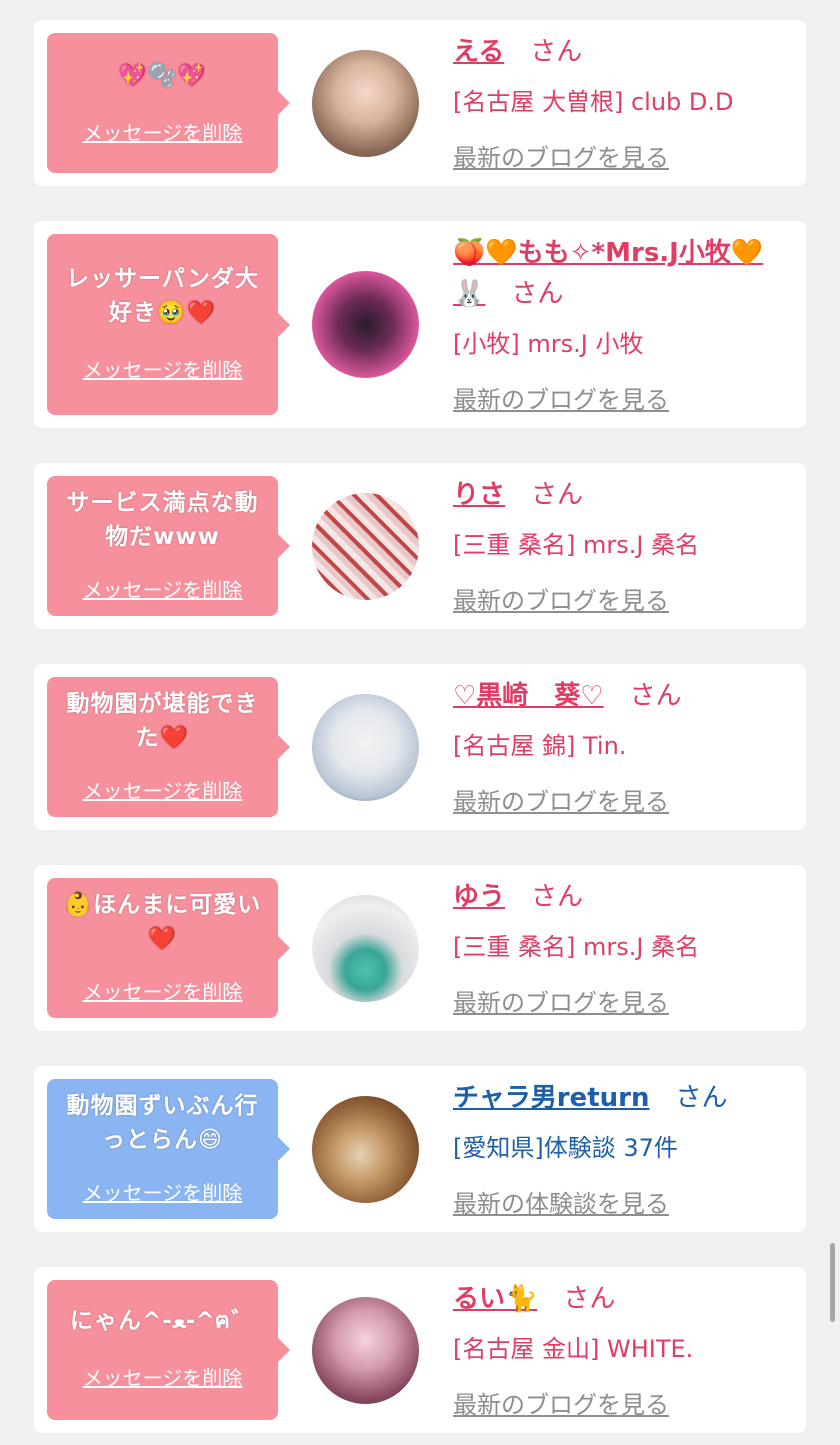 This screenshot has width=840, height=1445. Describe the element at coordinates (623, 52) in the screenshot. I see `name-line: える さん` at that location.